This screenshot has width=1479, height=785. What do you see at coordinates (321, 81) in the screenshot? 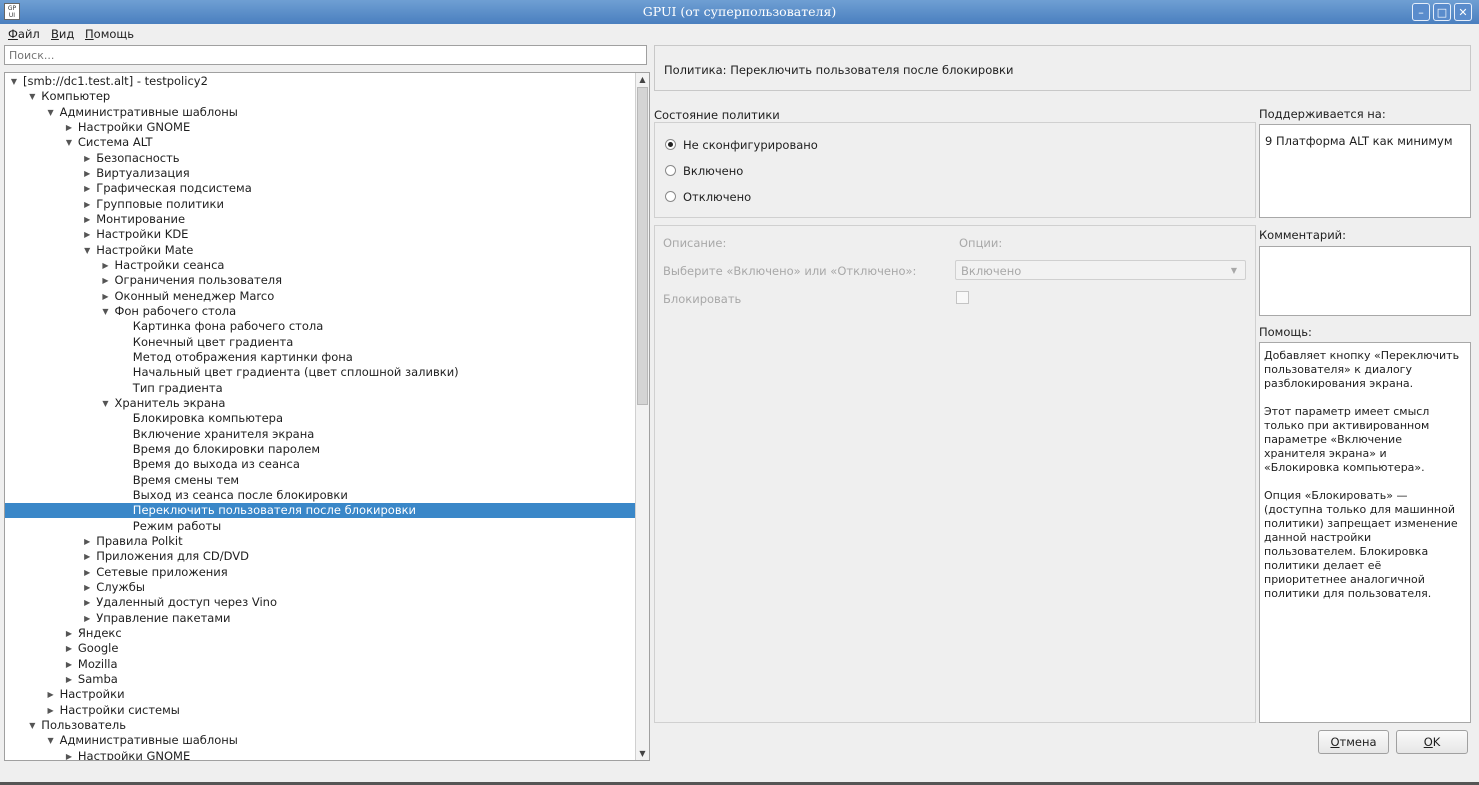
I see `tree-item: ▼ [smb://dc1.test.alt] - testpolicy2` at bounding box center [321, 81].